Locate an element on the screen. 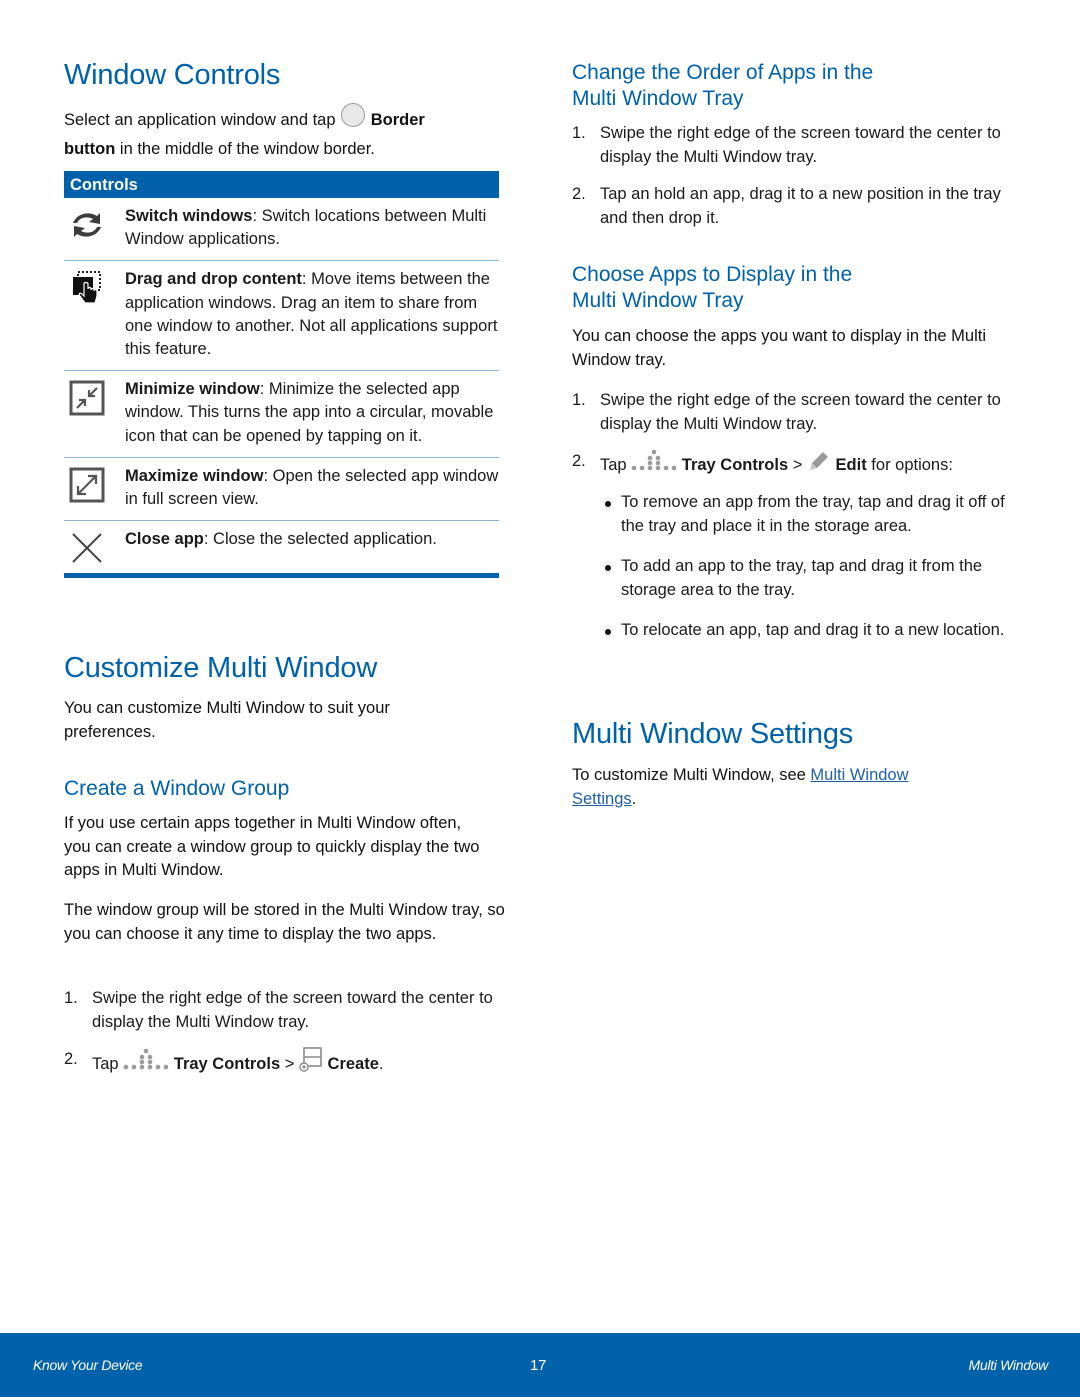  border-term: Border is located at coordinates (397, 120).